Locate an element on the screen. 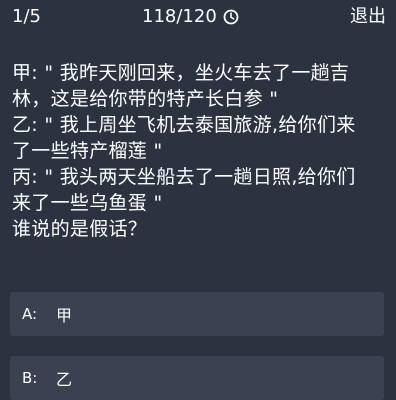 Image resolution: width=396 pixels, height=400 pixels. top-bar: 1/5 118/120 退出 is located at coordinates (198, 17).